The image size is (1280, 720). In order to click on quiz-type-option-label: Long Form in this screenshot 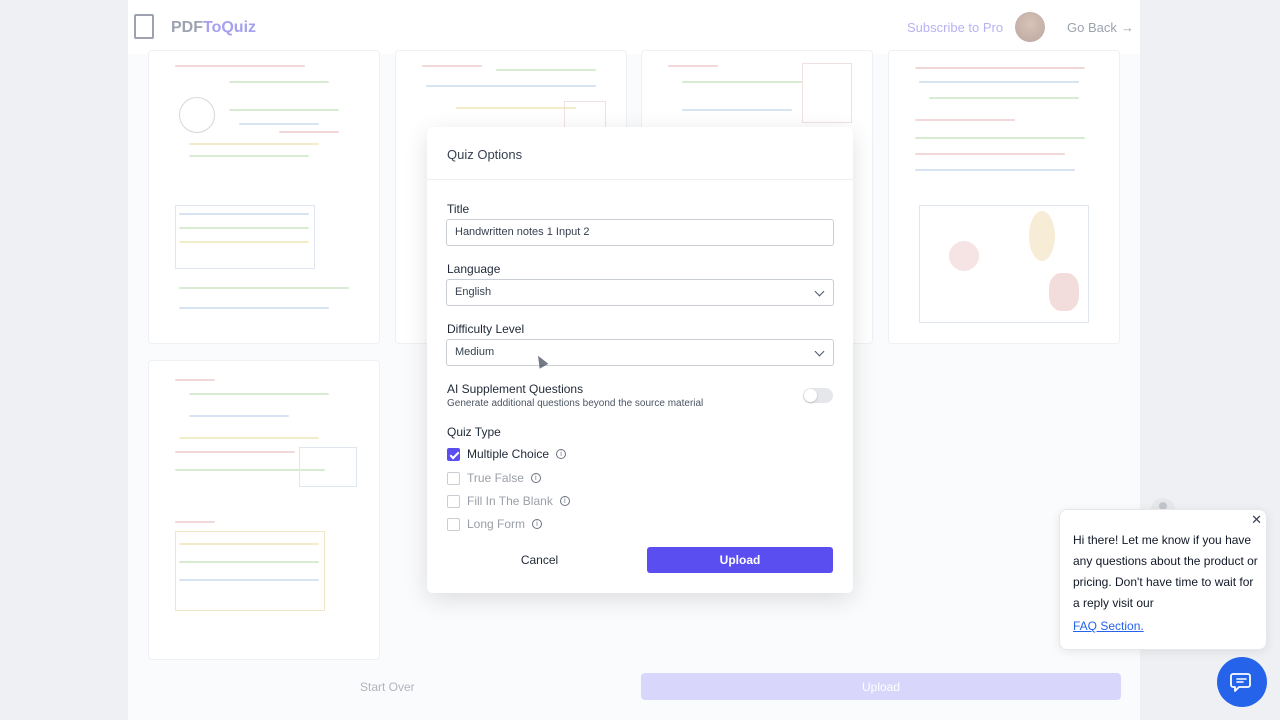, I will do `click(496, 524)`.